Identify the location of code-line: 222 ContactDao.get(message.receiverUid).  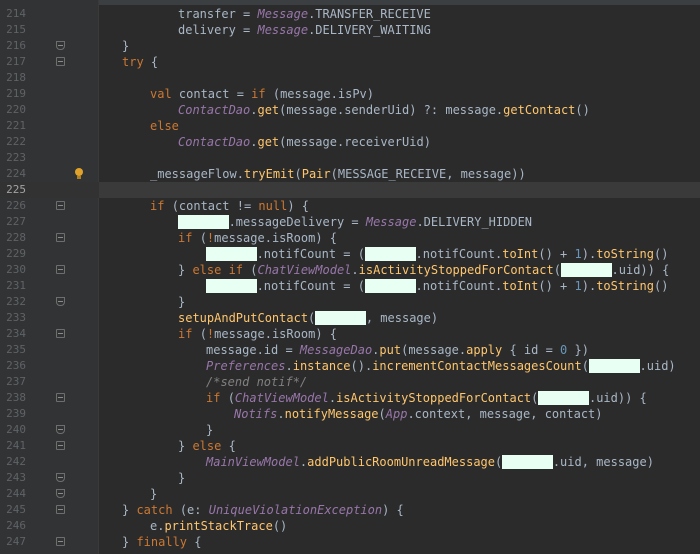
(350, 142).